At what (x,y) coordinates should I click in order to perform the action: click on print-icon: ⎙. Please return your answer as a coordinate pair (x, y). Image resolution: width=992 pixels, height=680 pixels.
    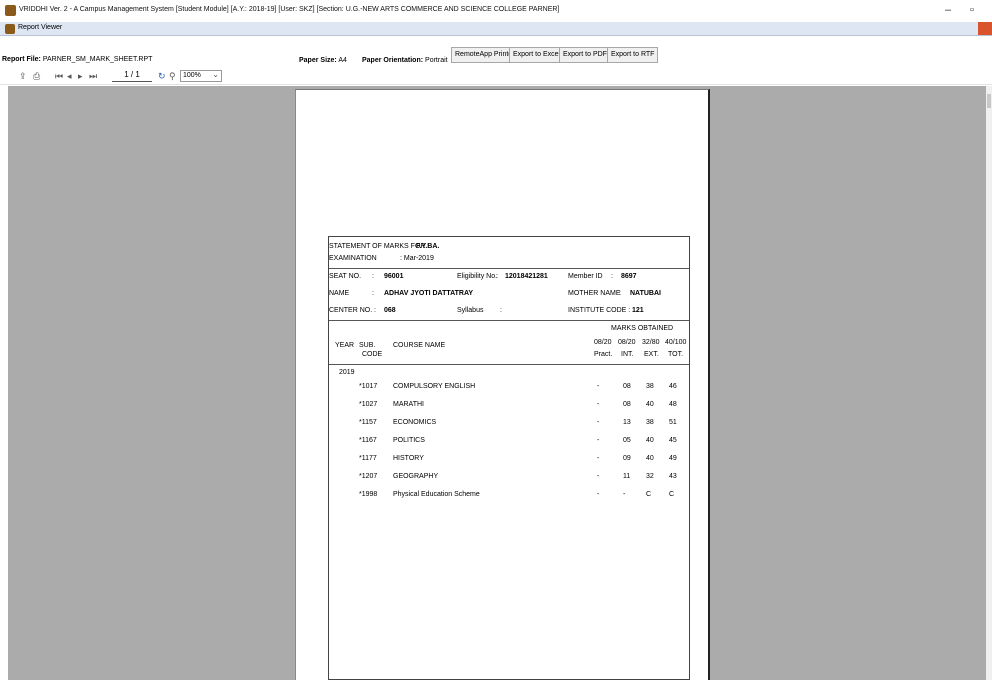
    Looking at the image, I should click on (36, 76).